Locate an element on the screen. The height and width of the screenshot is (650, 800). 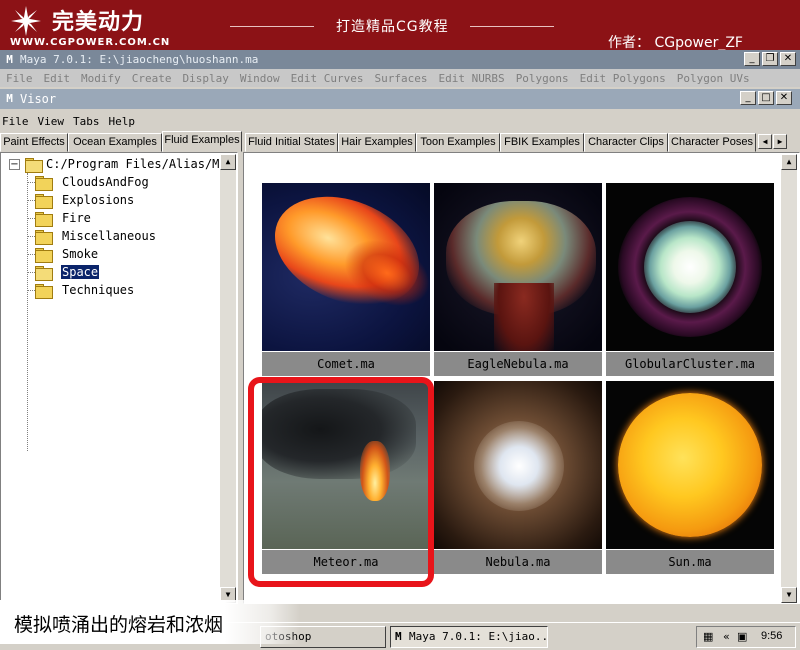
tree-scrollbar: ▲ ▼ is located at coordinates (228, 378).